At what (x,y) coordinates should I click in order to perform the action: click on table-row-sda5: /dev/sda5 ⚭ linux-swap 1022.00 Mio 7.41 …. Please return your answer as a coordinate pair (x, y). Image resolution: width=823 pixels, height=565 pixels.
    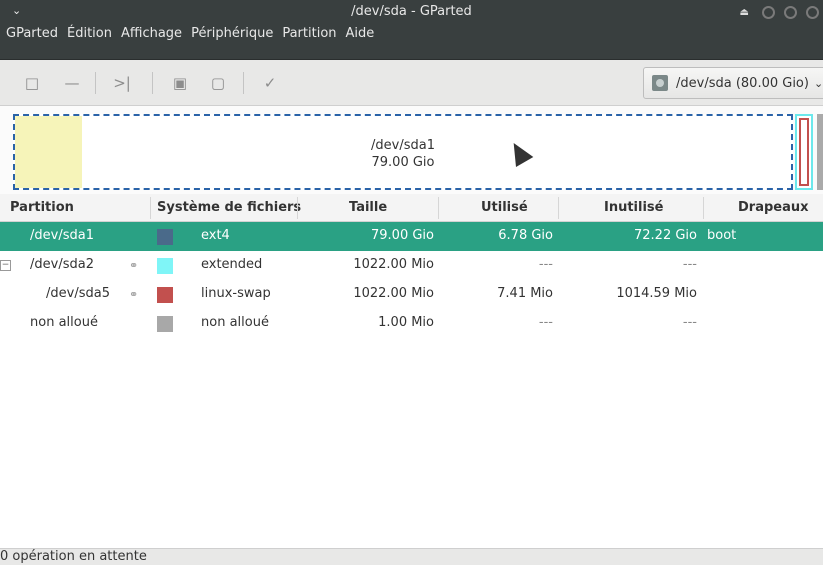
    Looking at the image, I should click on (411, 294).